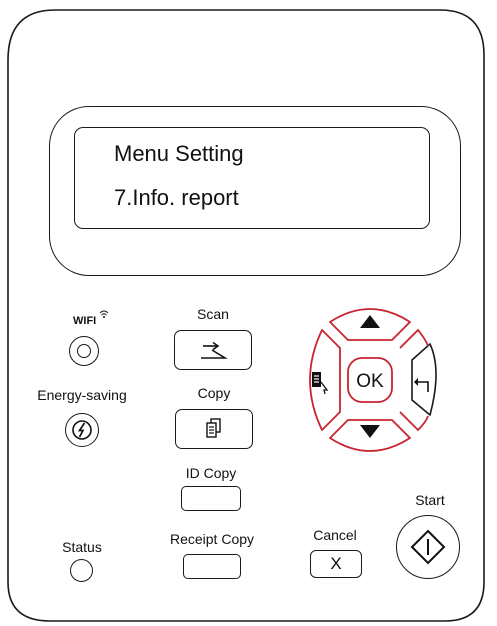 Image resolution: width=497 pixels, height=626 pixels. Describe the element at coordinates (211, 473) in the screenshot. I see `id-copy-label: ID Copy` at that location.